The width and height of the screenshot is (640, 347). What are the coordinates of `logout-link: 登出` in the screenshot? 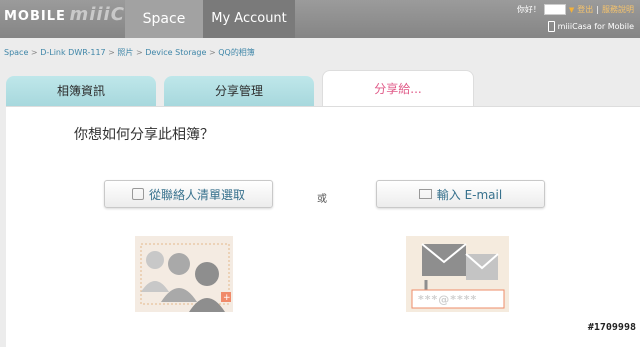 It's located at (585, 9).